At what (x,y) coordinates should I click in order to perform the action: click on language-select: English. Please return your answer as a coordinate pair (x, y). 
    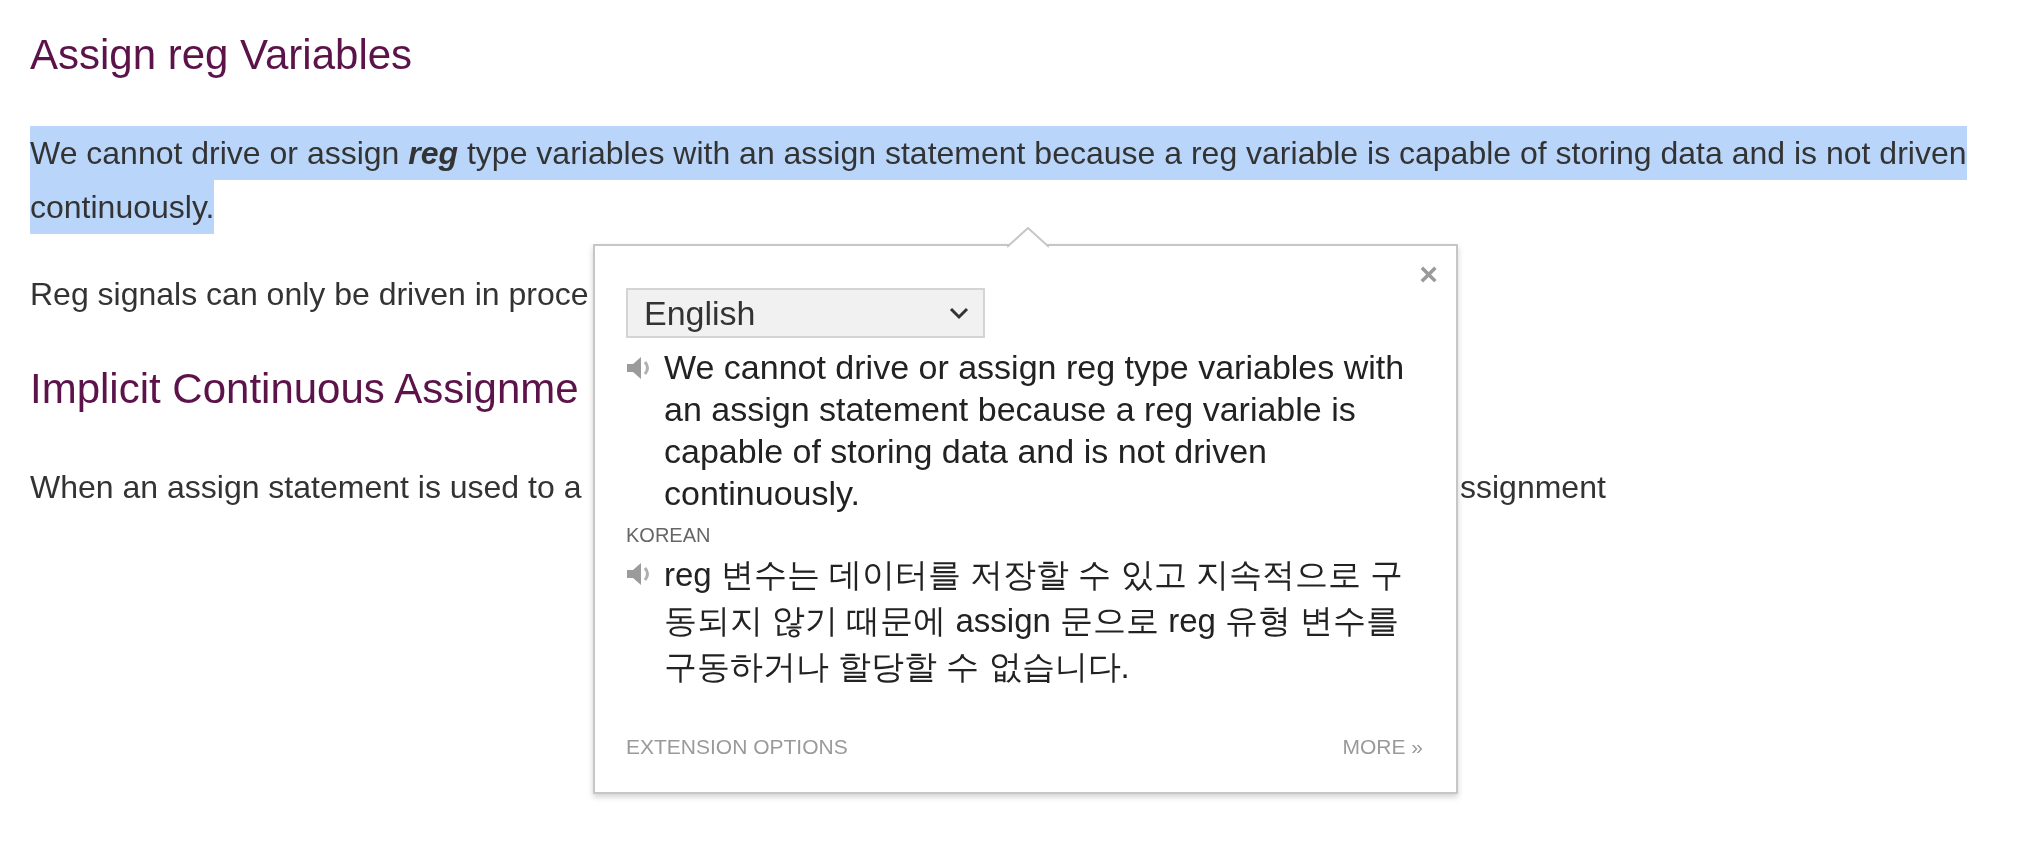
    Looking at the image, I should click on (805, 313).